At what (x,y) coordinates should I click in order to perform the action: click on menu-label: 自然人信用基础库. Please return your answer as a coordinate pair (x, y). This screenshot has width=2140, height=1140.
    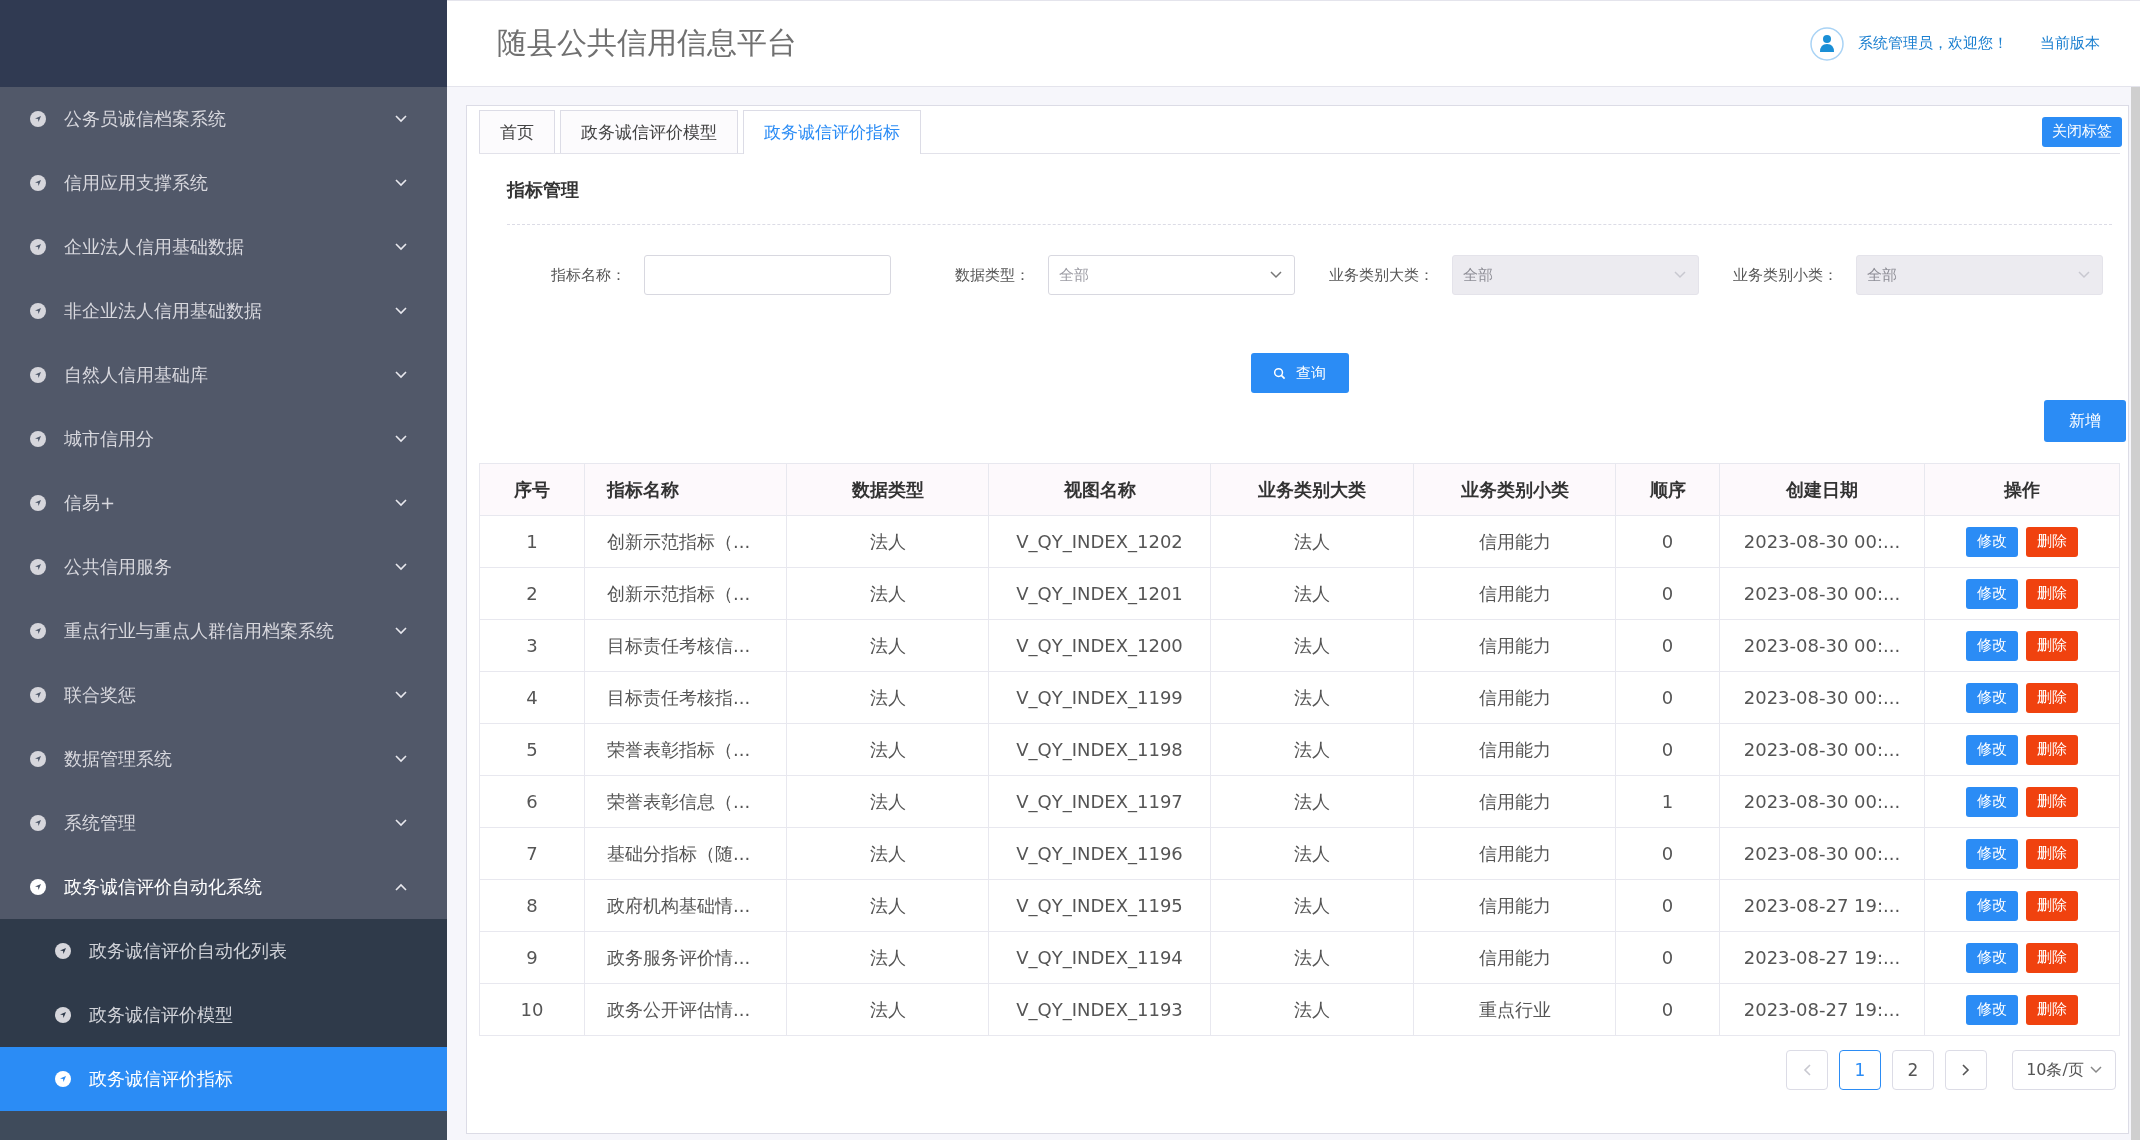
    Looking at the image, I should click on (136, 375).